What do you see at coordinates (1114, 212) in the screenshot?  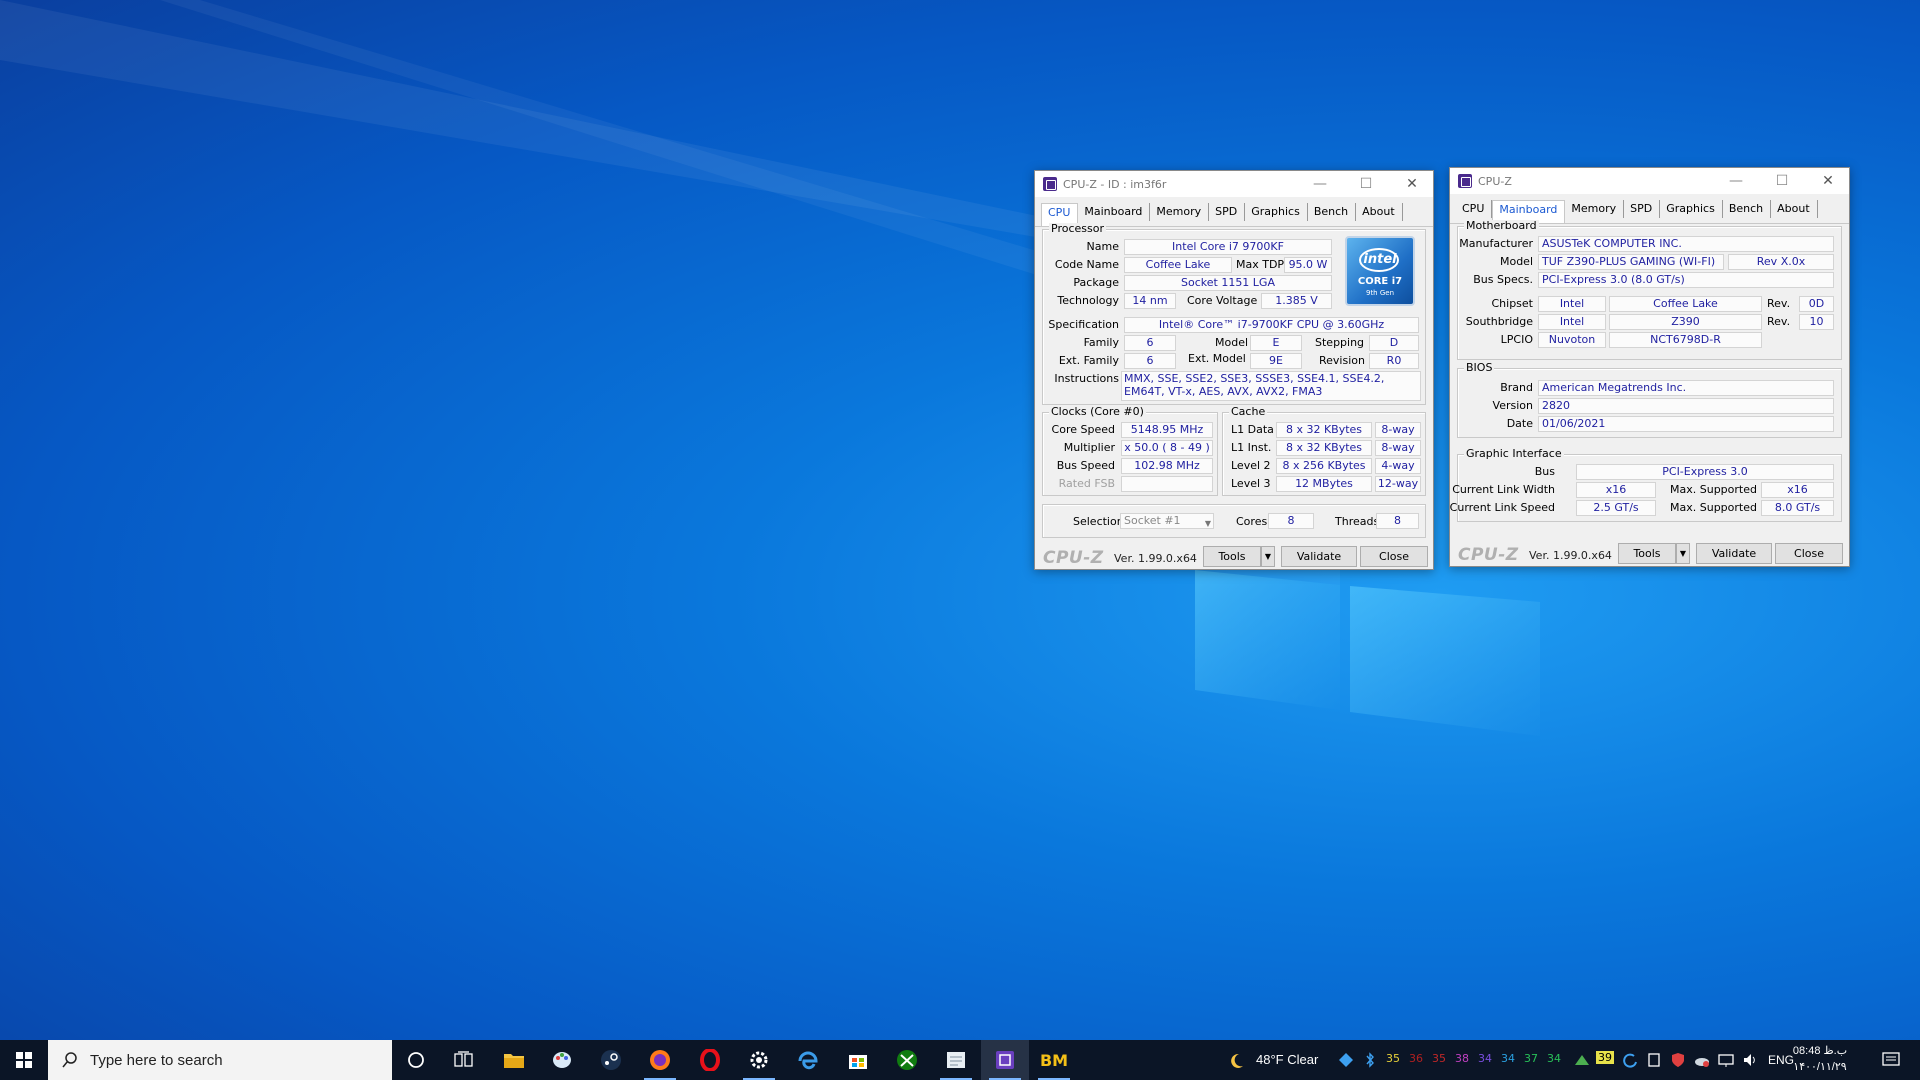 I see `tab-mainboard: Mainboard` at bounding box center [1114, 212].